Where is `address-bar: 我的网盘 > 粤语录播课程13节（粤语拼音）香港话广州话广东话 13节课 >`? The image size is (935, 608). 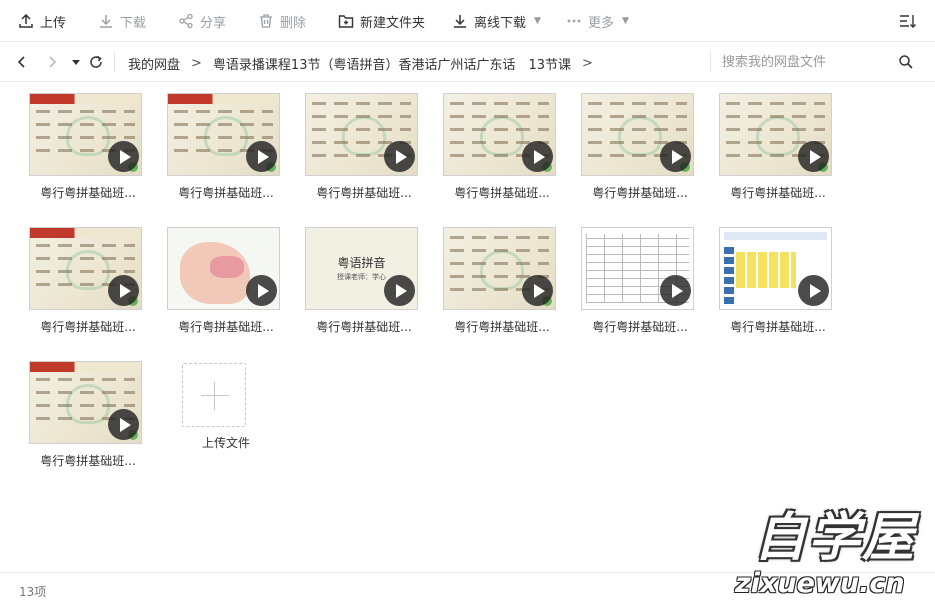 address-bar: 我的网盘 > 粤语录播课程13节（粤语拼音）香港话广州话广东话 13节课 > is located at coordinates (467, 62).